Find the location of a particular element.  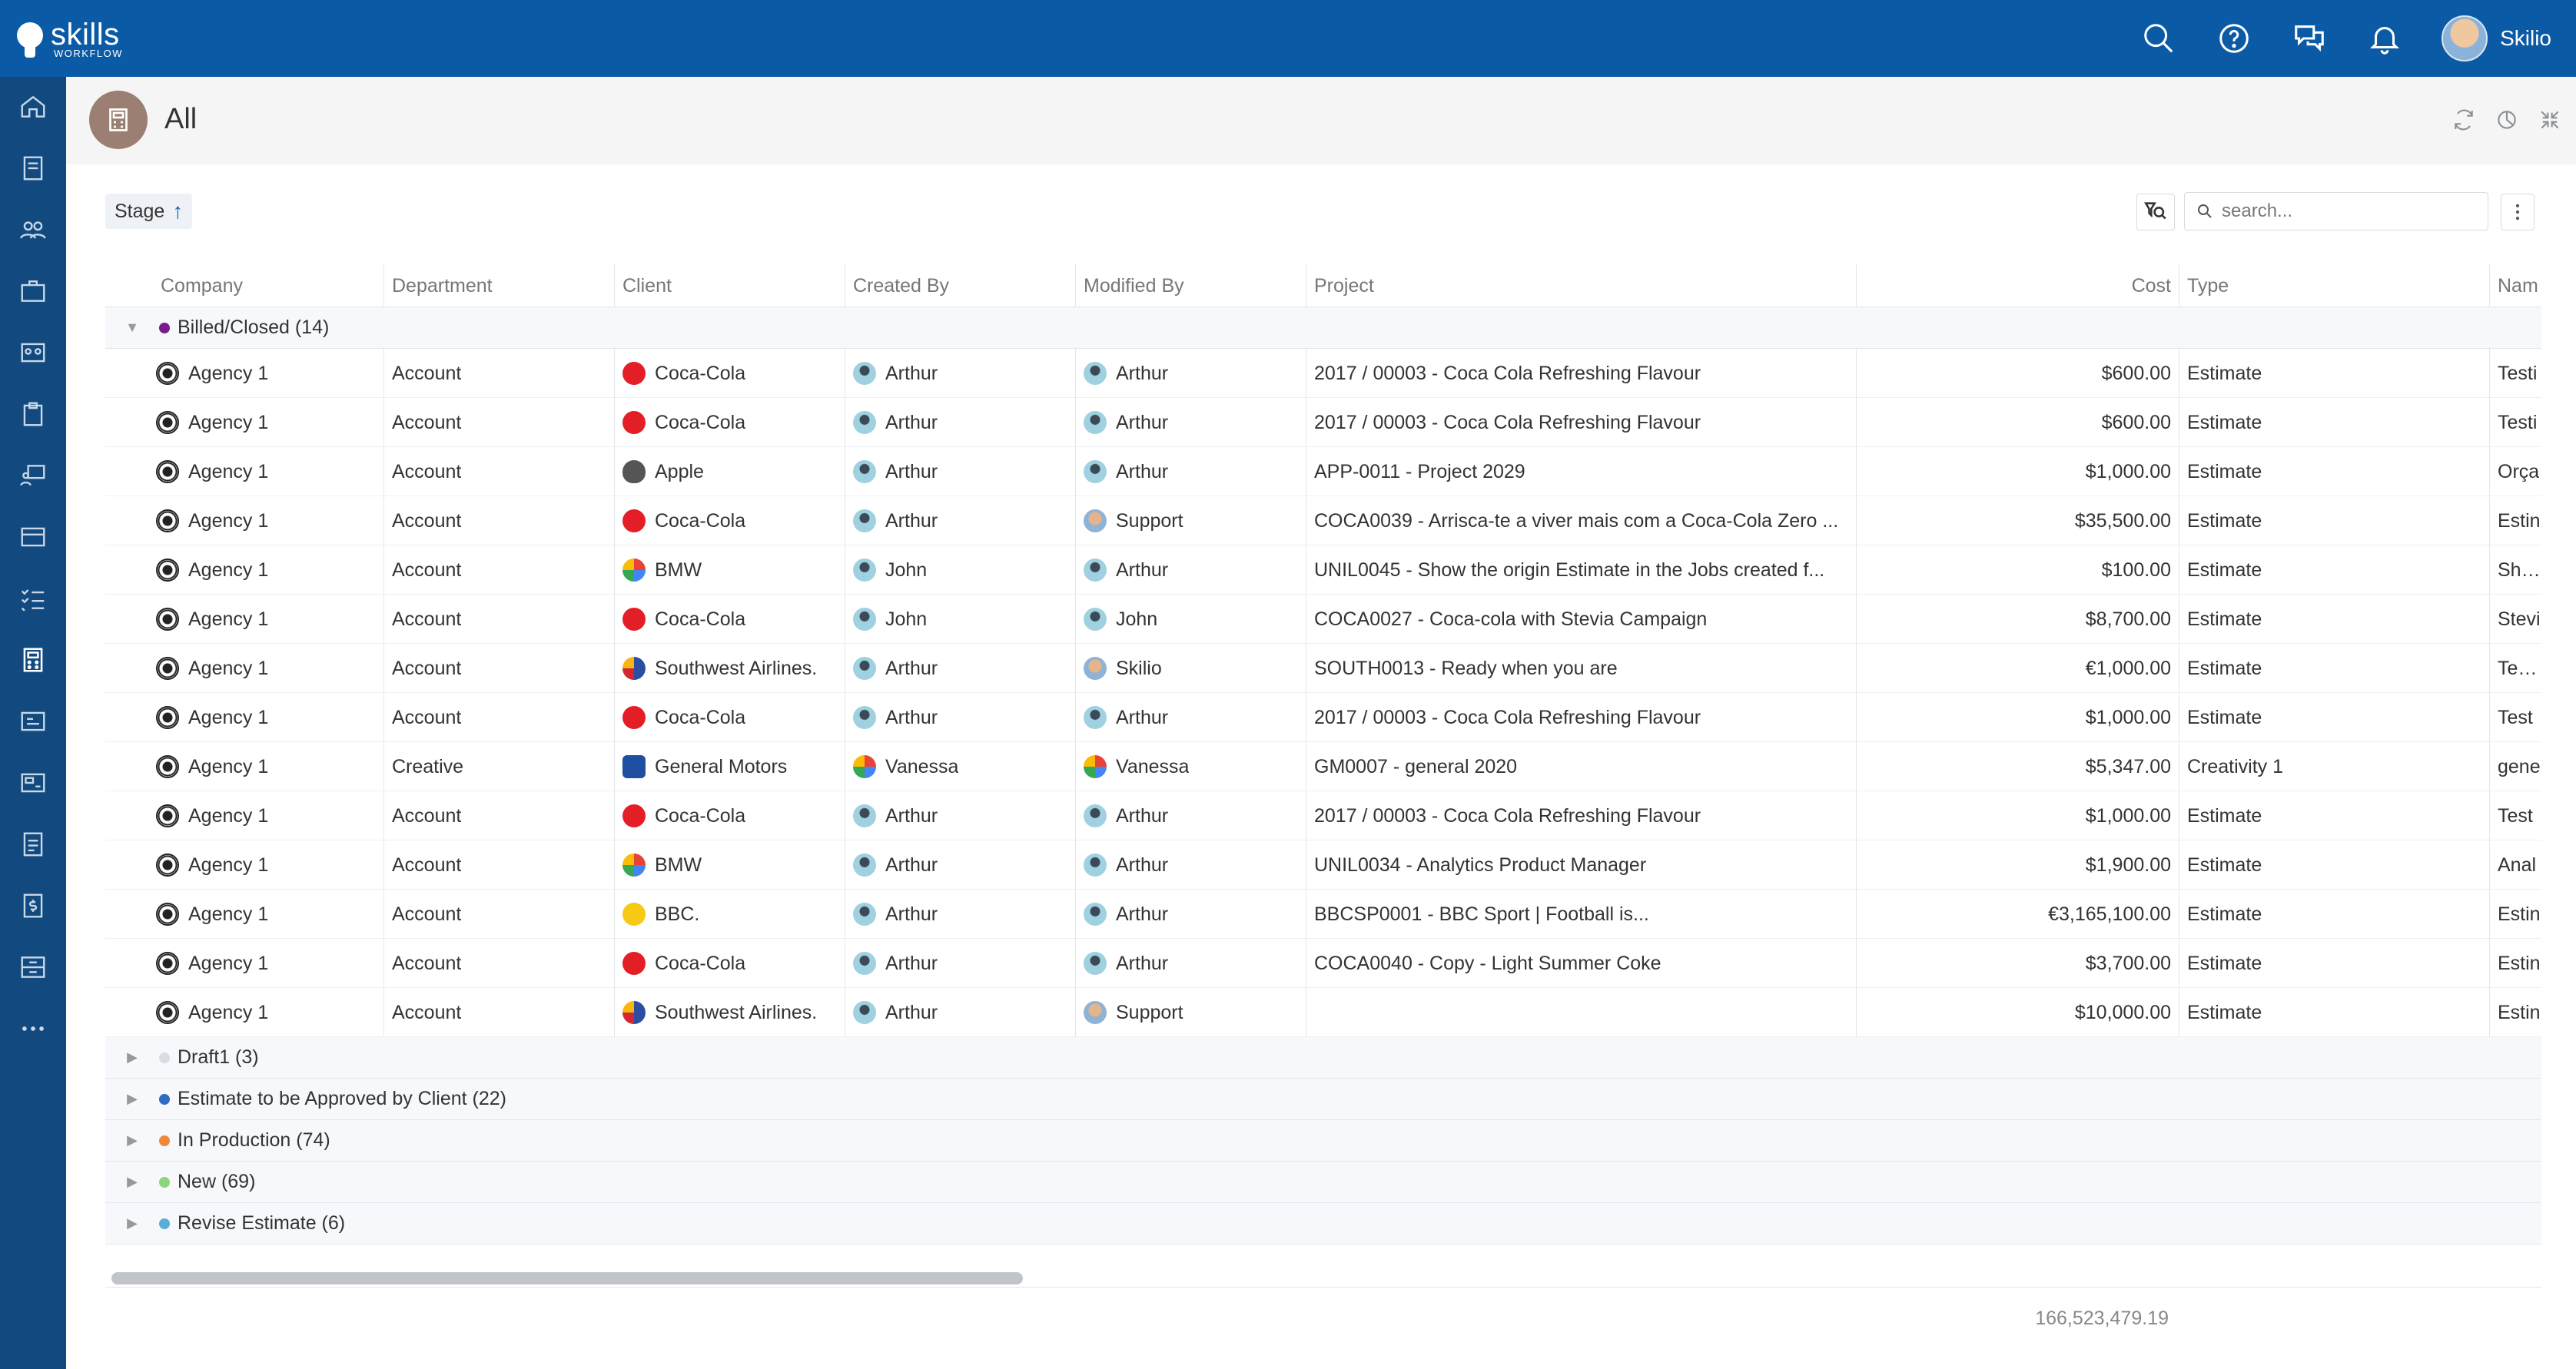

collapse-icon is located at coordinates (2550, 120).